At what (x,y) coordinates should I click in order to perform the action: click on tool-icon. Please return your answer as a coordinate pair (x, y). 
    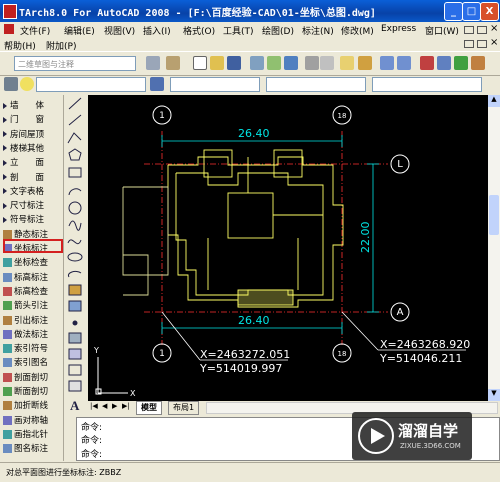
    Looking at the image, I should click on (173, 63).